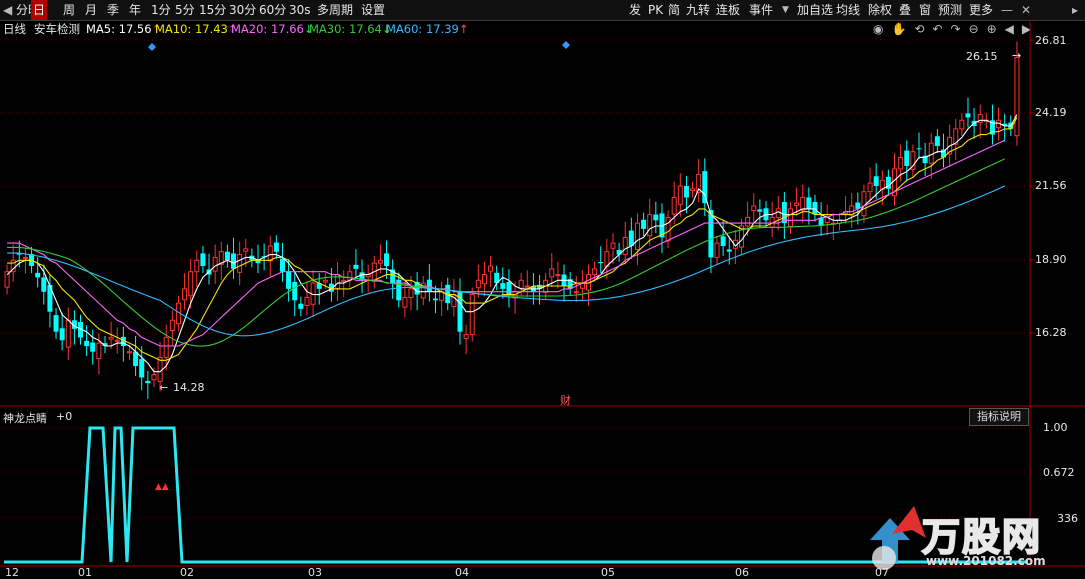  Describe the element at coordinates (986, 561) in the screenshot. I see `brand-url: www.201082.com` at that location.